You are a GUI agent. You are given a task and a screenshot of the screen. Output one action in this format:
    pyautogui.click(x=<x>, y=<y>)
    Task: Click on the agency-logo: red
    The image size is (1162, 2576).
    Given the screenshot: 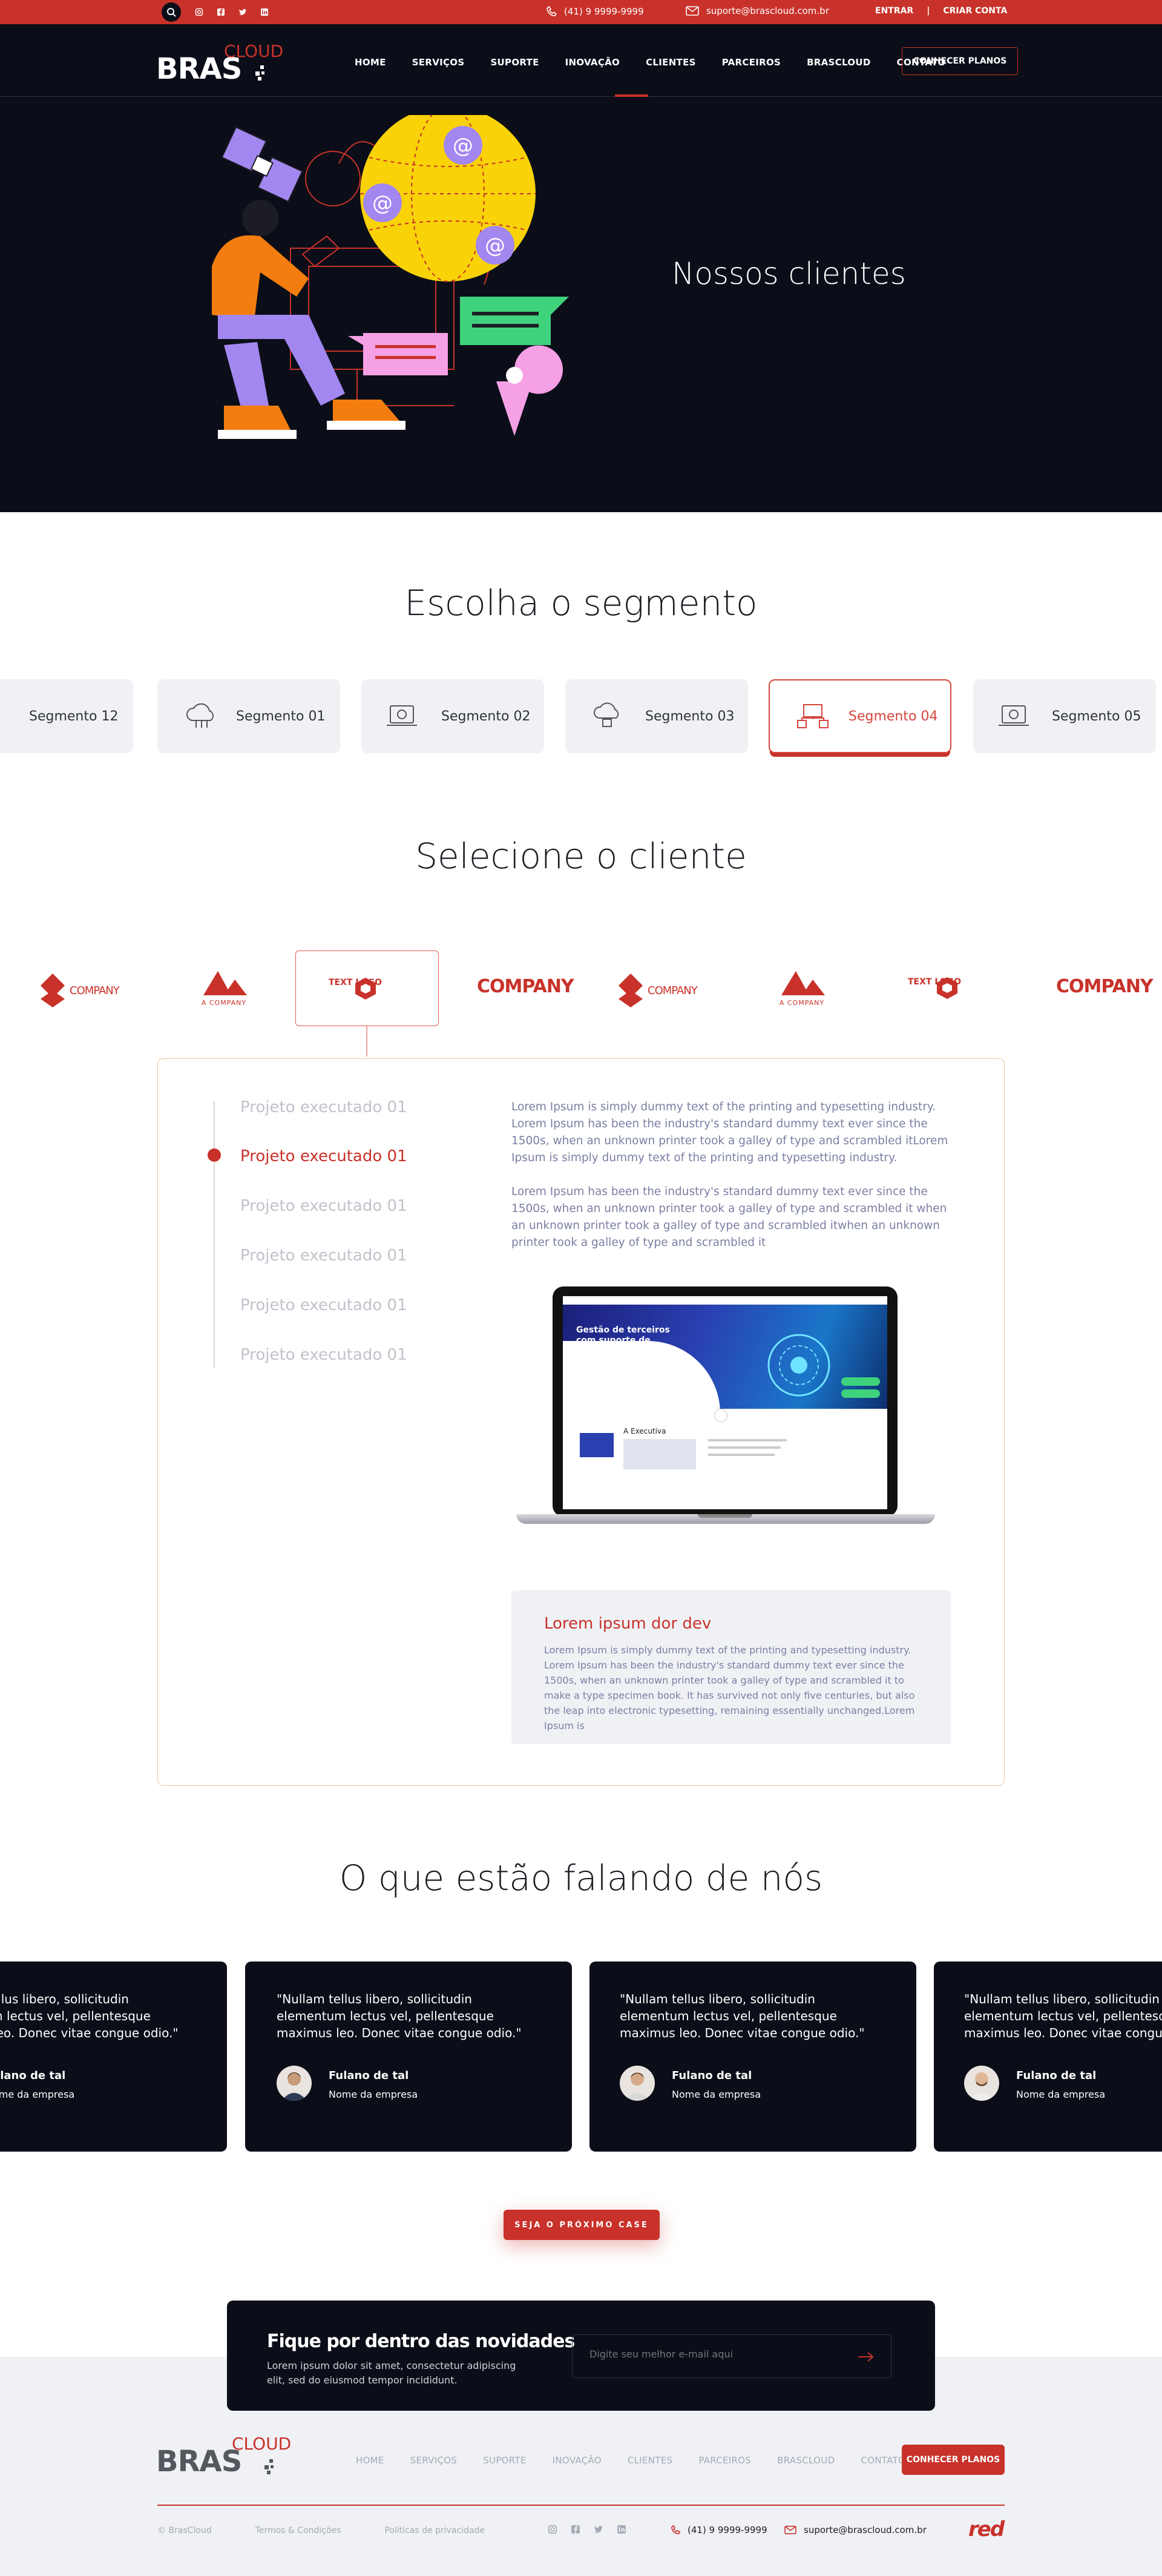 What is the action you would take?
    pyautogui.click(x=987, y=2529)
    